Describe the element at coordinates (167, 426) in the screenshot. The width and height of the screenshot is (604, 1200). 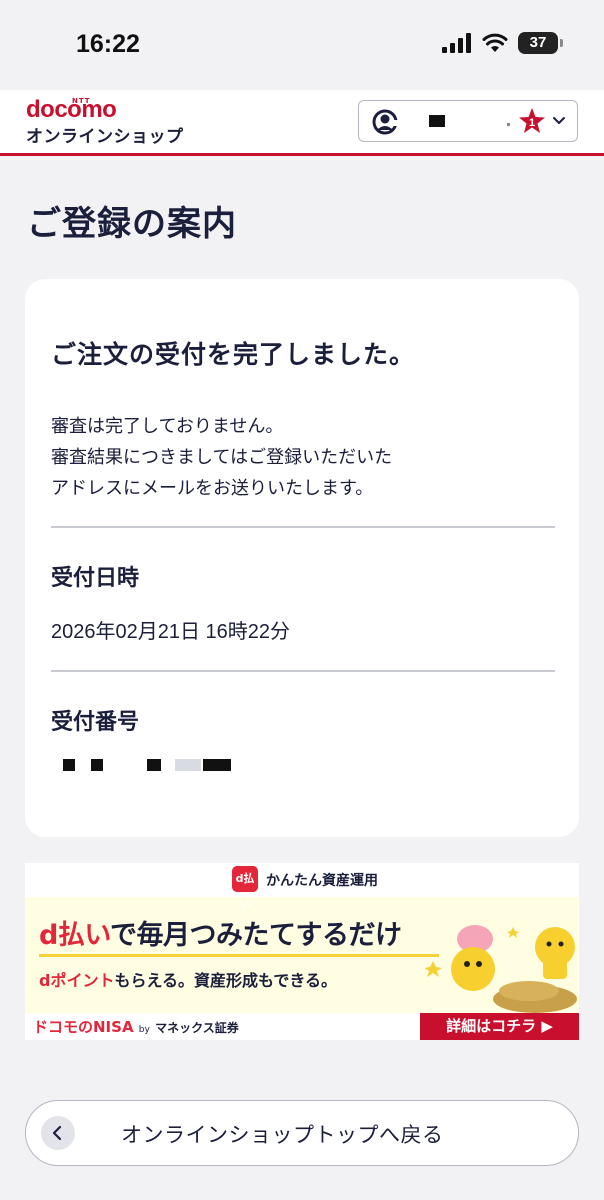
I see `notice-line: 審査は完了しておりません。` at that location.